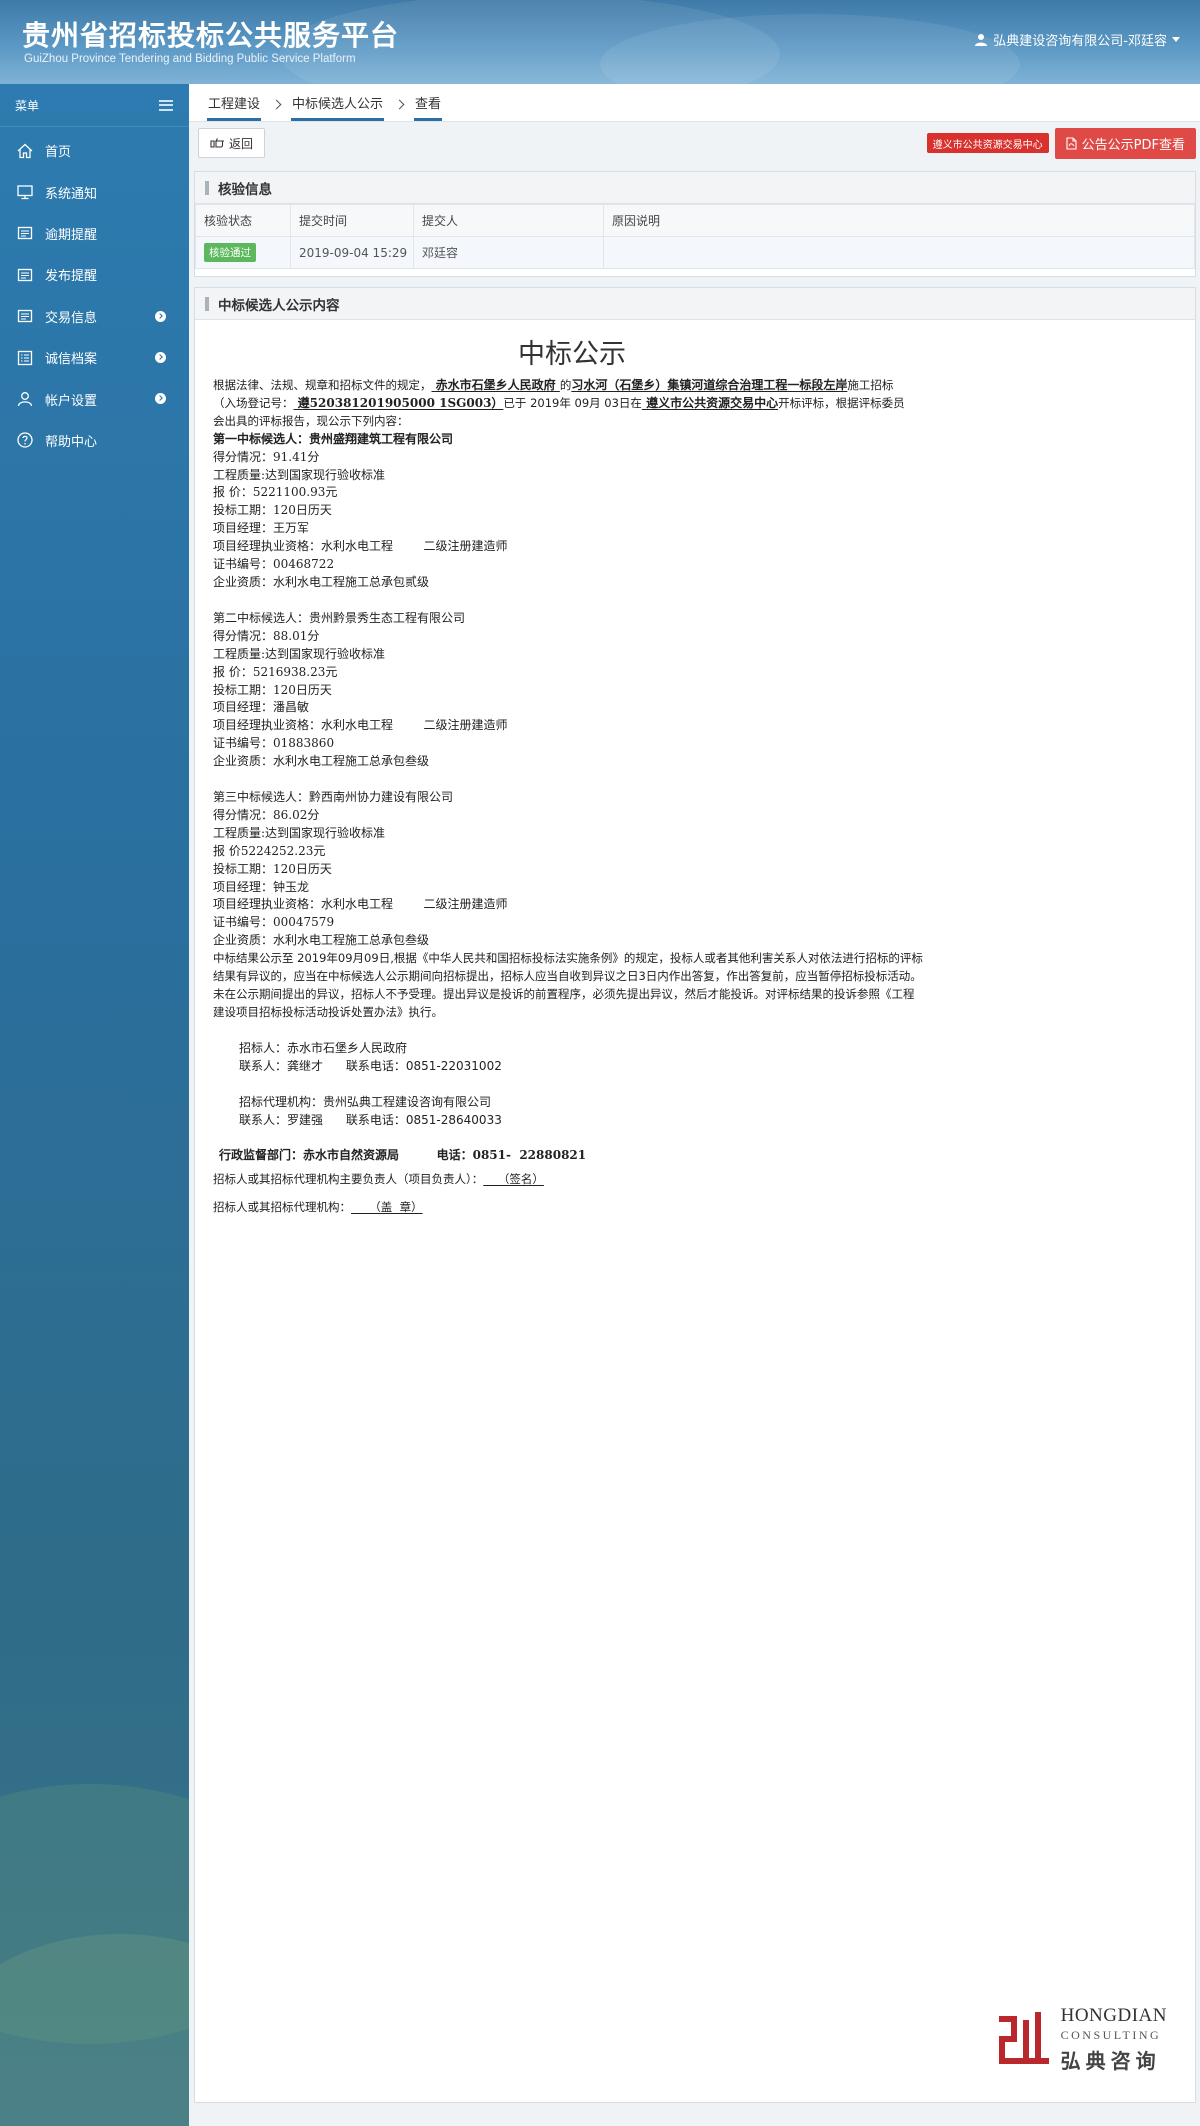 The width and height of the screenshot is (1200, 2126). I want to click on sidebar-item-account-settings: 帐户设置, so click(94, 398).